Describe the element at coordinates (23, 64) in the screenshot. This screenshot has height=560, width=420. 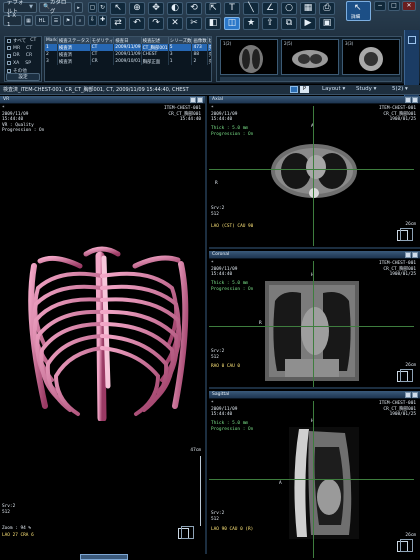
I see `filter-item: XA SP` at that location.